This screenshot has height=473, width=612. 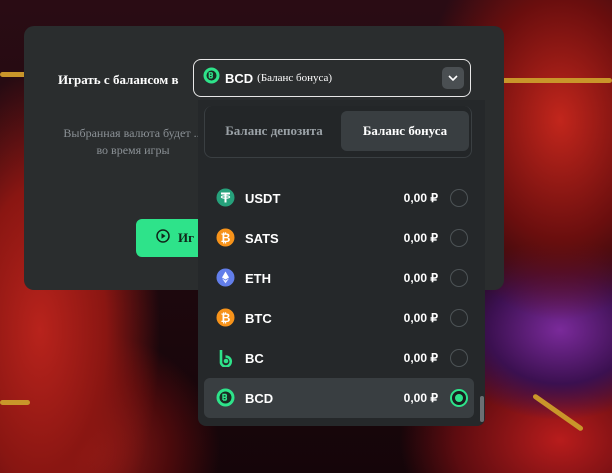 What do you see at coordinates (262, 238) in the screenshot?
I see `currency-code: SATS` at bounding box center [262, 238].